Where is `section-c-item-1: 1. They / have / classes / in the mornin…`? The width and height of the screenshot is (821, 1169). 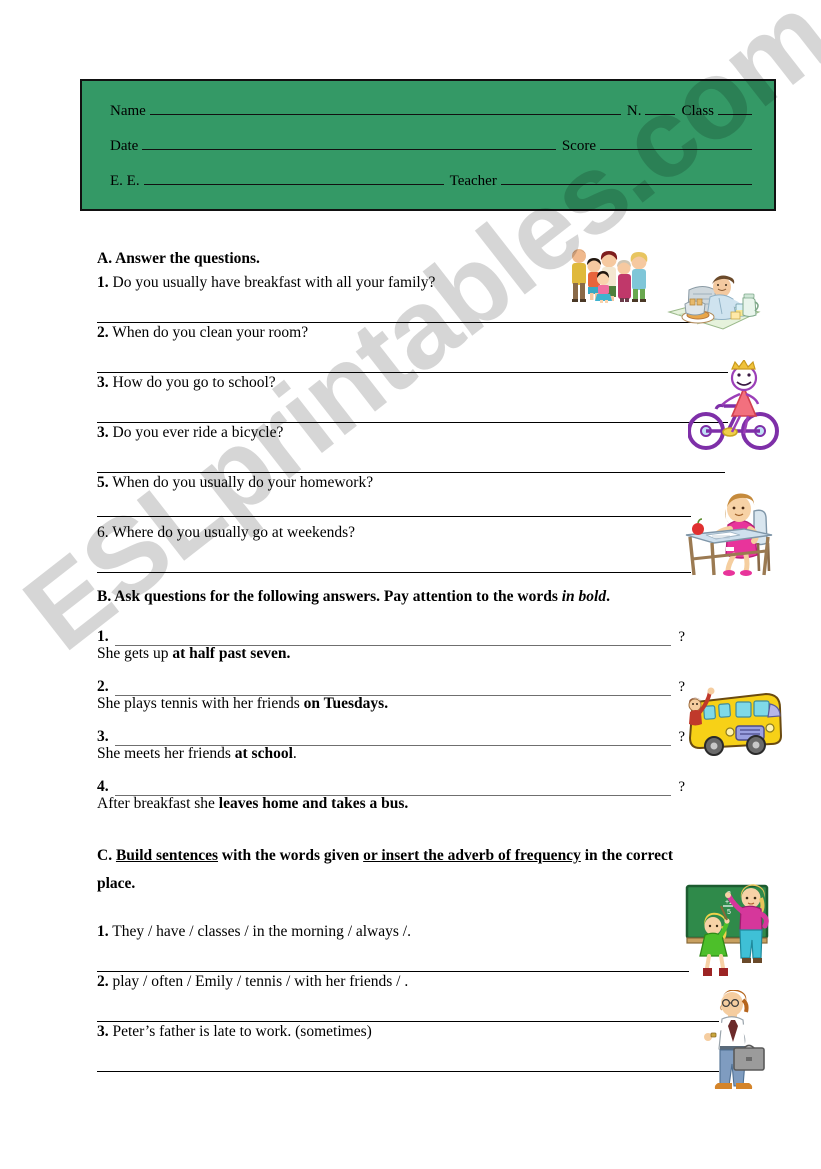 section-c-item-1: 1. They / have / classes / in the mornin… is located at coordinates (254, 932).